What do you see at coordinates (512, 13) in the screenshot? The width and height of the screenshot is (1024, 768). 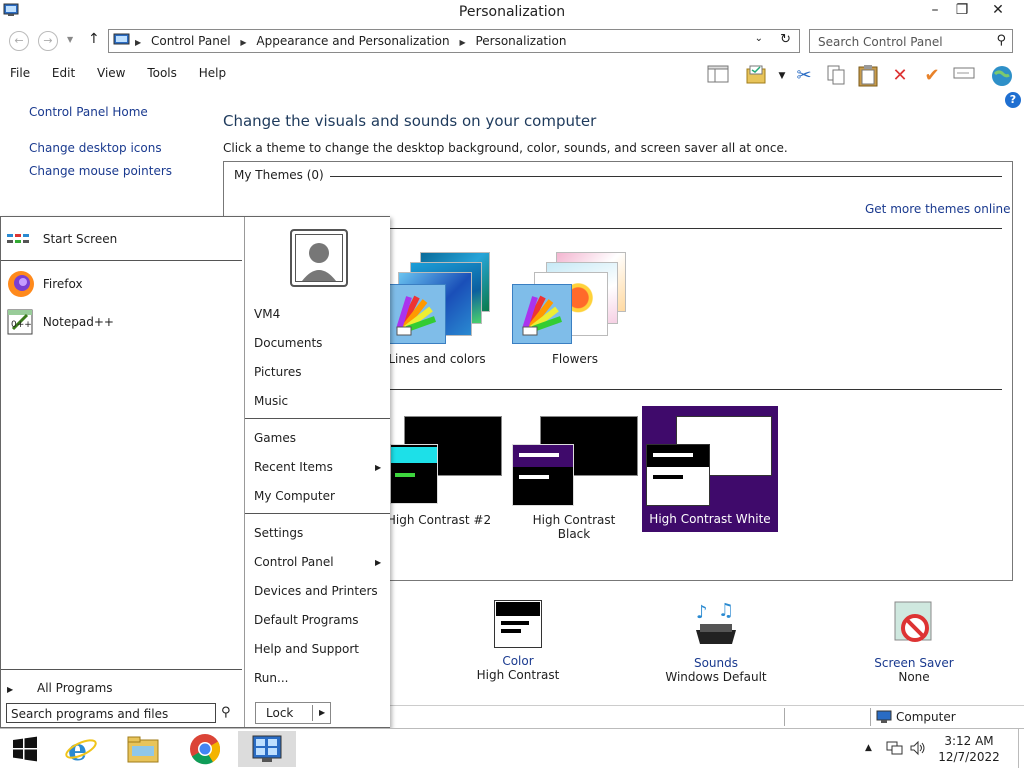 I see `title-bar: Personalization – ❐ ✕` at bounding box center [512, 13].